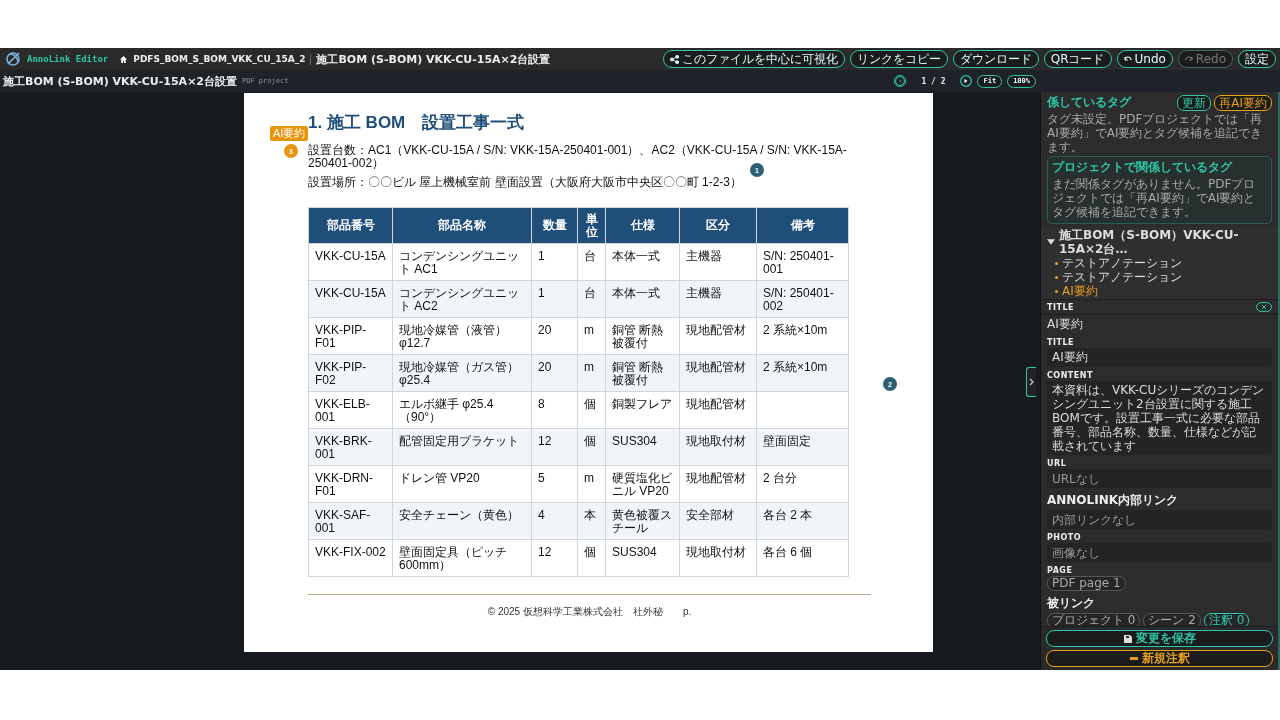 The width and height of the screenshot is (1280, 720). I want to click on table-cell: VKK-FIX-002, so click(350, 558).